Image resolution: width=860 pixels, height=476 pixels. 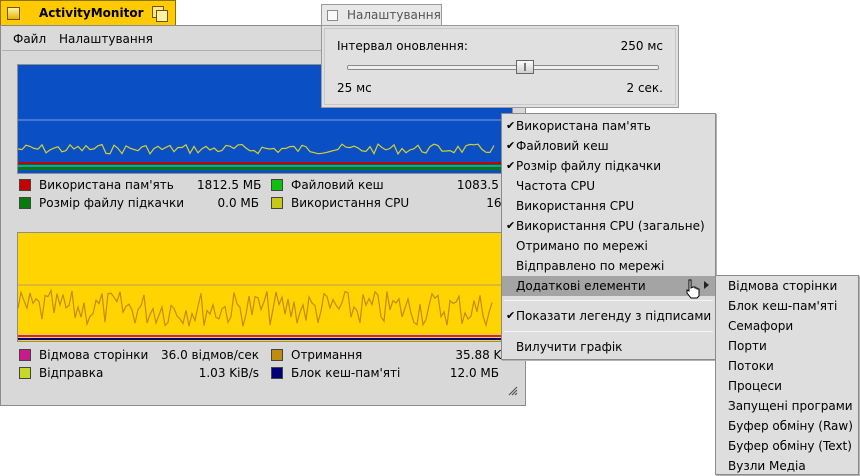 I want to click on network-graph-canvas, so click(x=265, y=312).